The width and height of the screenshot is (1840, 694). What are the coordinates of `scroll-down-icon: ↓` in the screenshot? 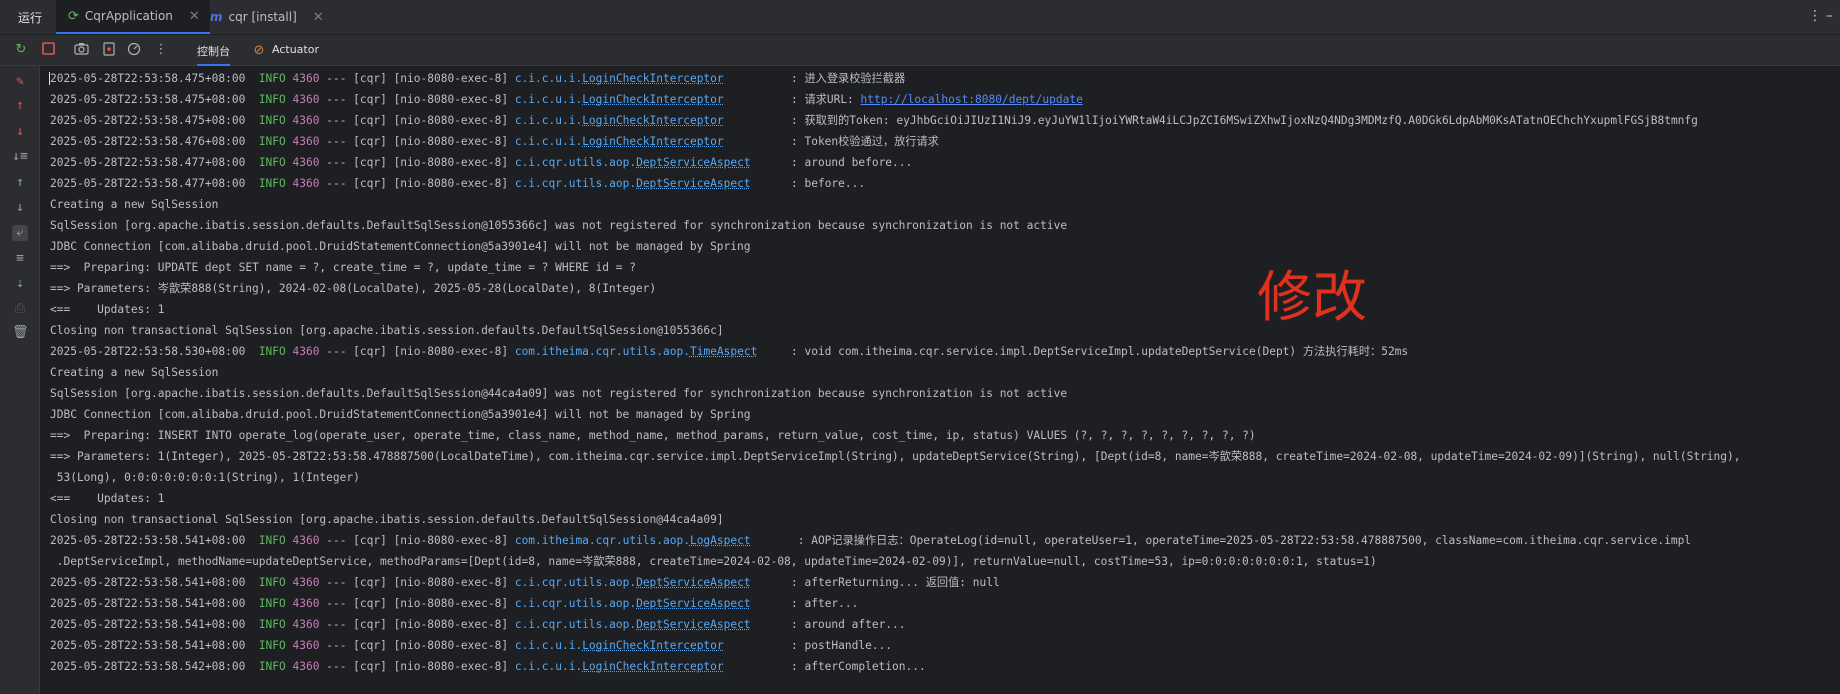 It's located at (20, 208).